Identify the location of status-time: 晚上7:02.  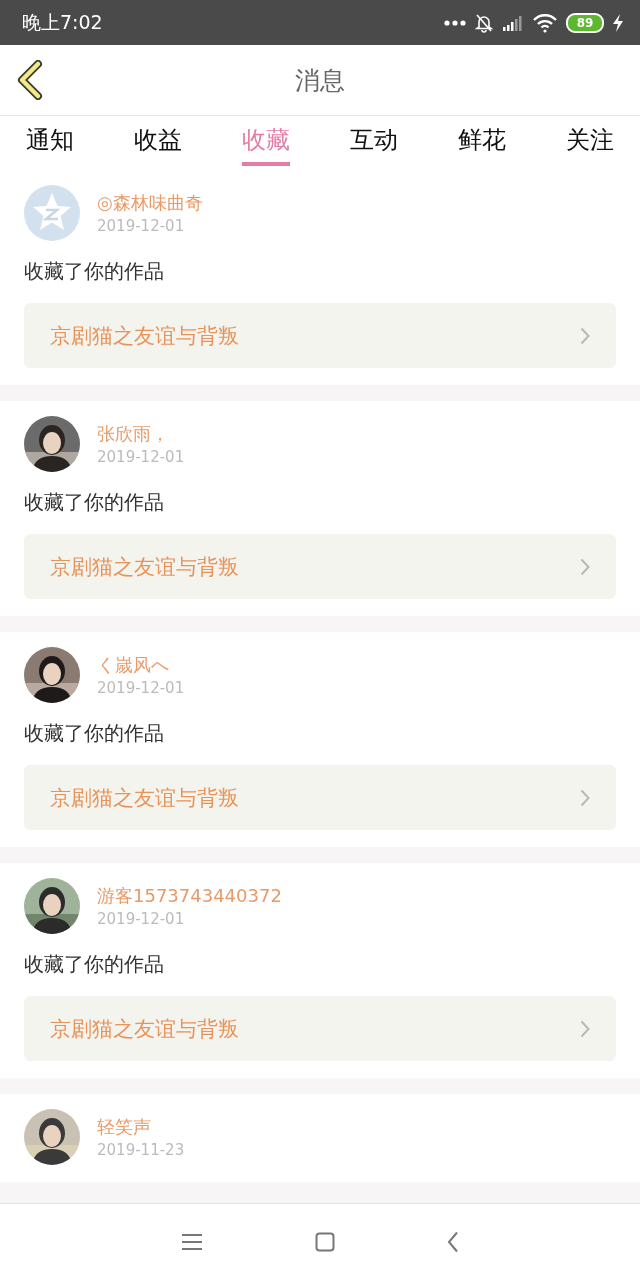
(62, 22).